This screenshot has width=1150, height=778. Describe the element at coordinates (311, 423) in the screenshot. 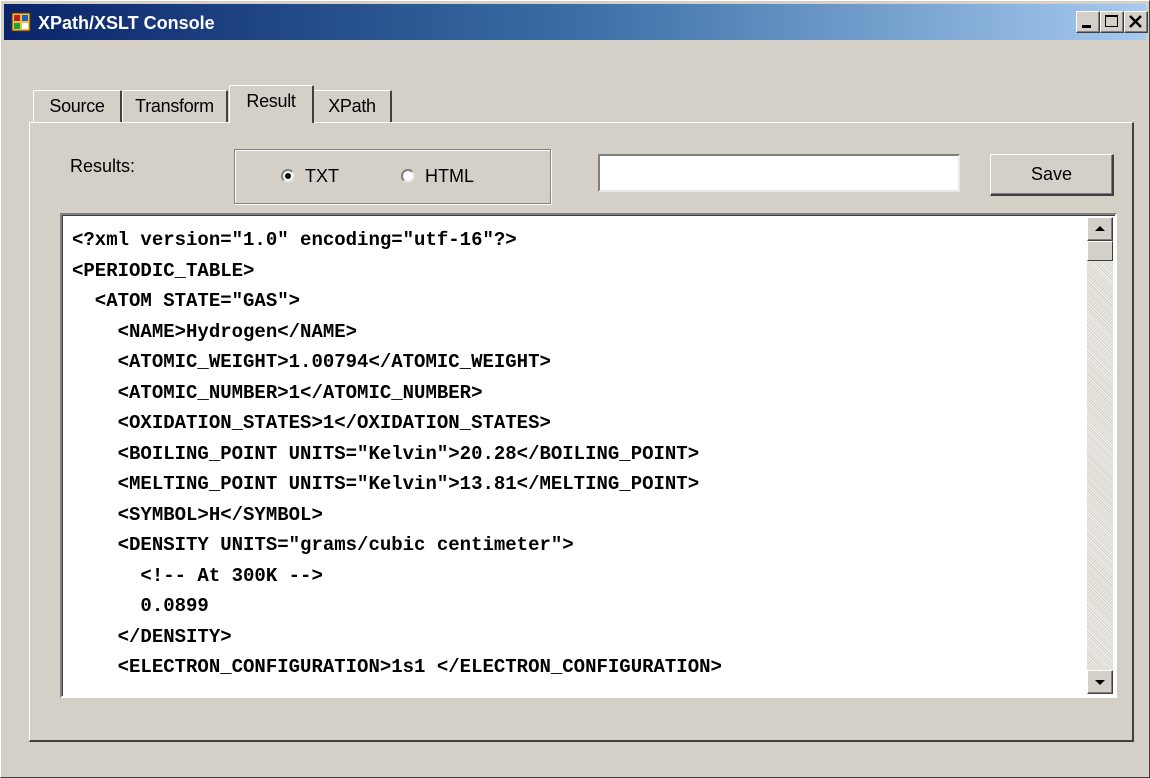

I see `output-line: <OXIDATION_STATES>1</OXIDATION_STATES>` at that location.